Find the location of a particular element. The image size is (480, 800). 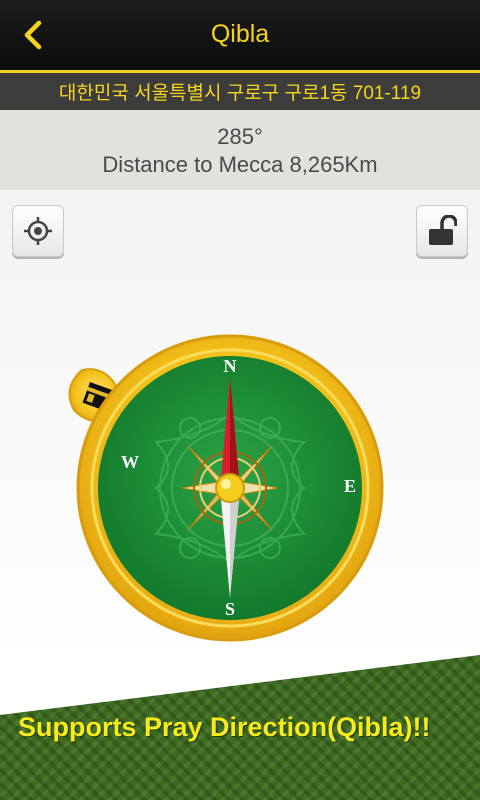

lock-button is located at coordinates (442, 231).